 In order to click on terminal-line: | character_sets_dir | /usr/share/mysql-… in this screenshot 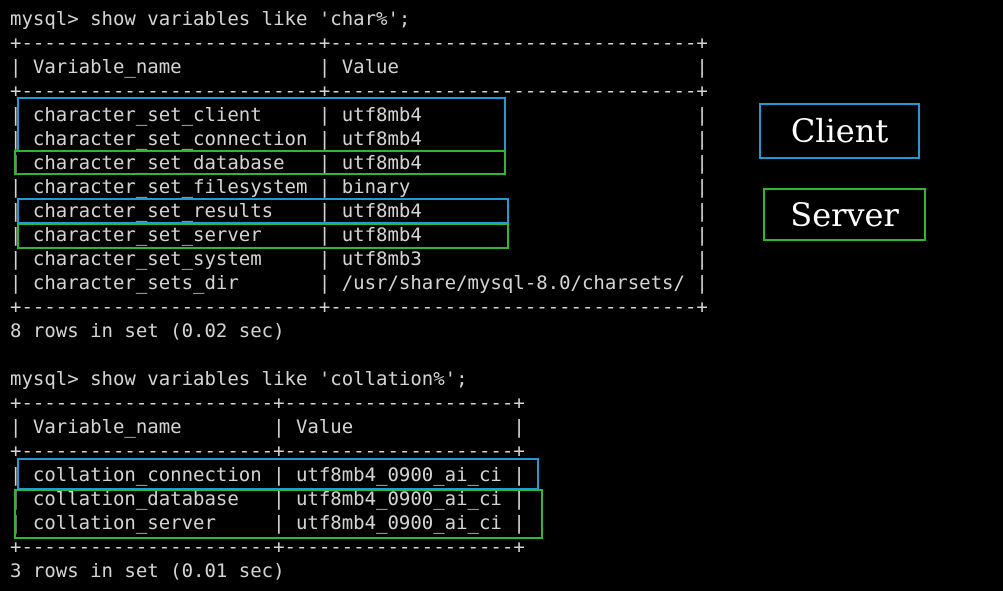, I will do `click(359, 283)`.